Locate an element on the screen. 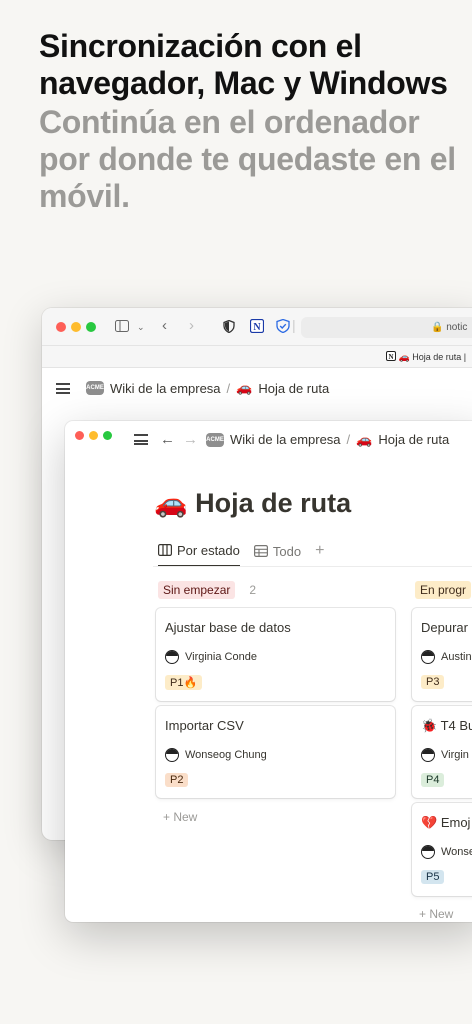 This screenshot has width=472, height=1024. priority-tag: P5 is located at coordinates (433, 877).